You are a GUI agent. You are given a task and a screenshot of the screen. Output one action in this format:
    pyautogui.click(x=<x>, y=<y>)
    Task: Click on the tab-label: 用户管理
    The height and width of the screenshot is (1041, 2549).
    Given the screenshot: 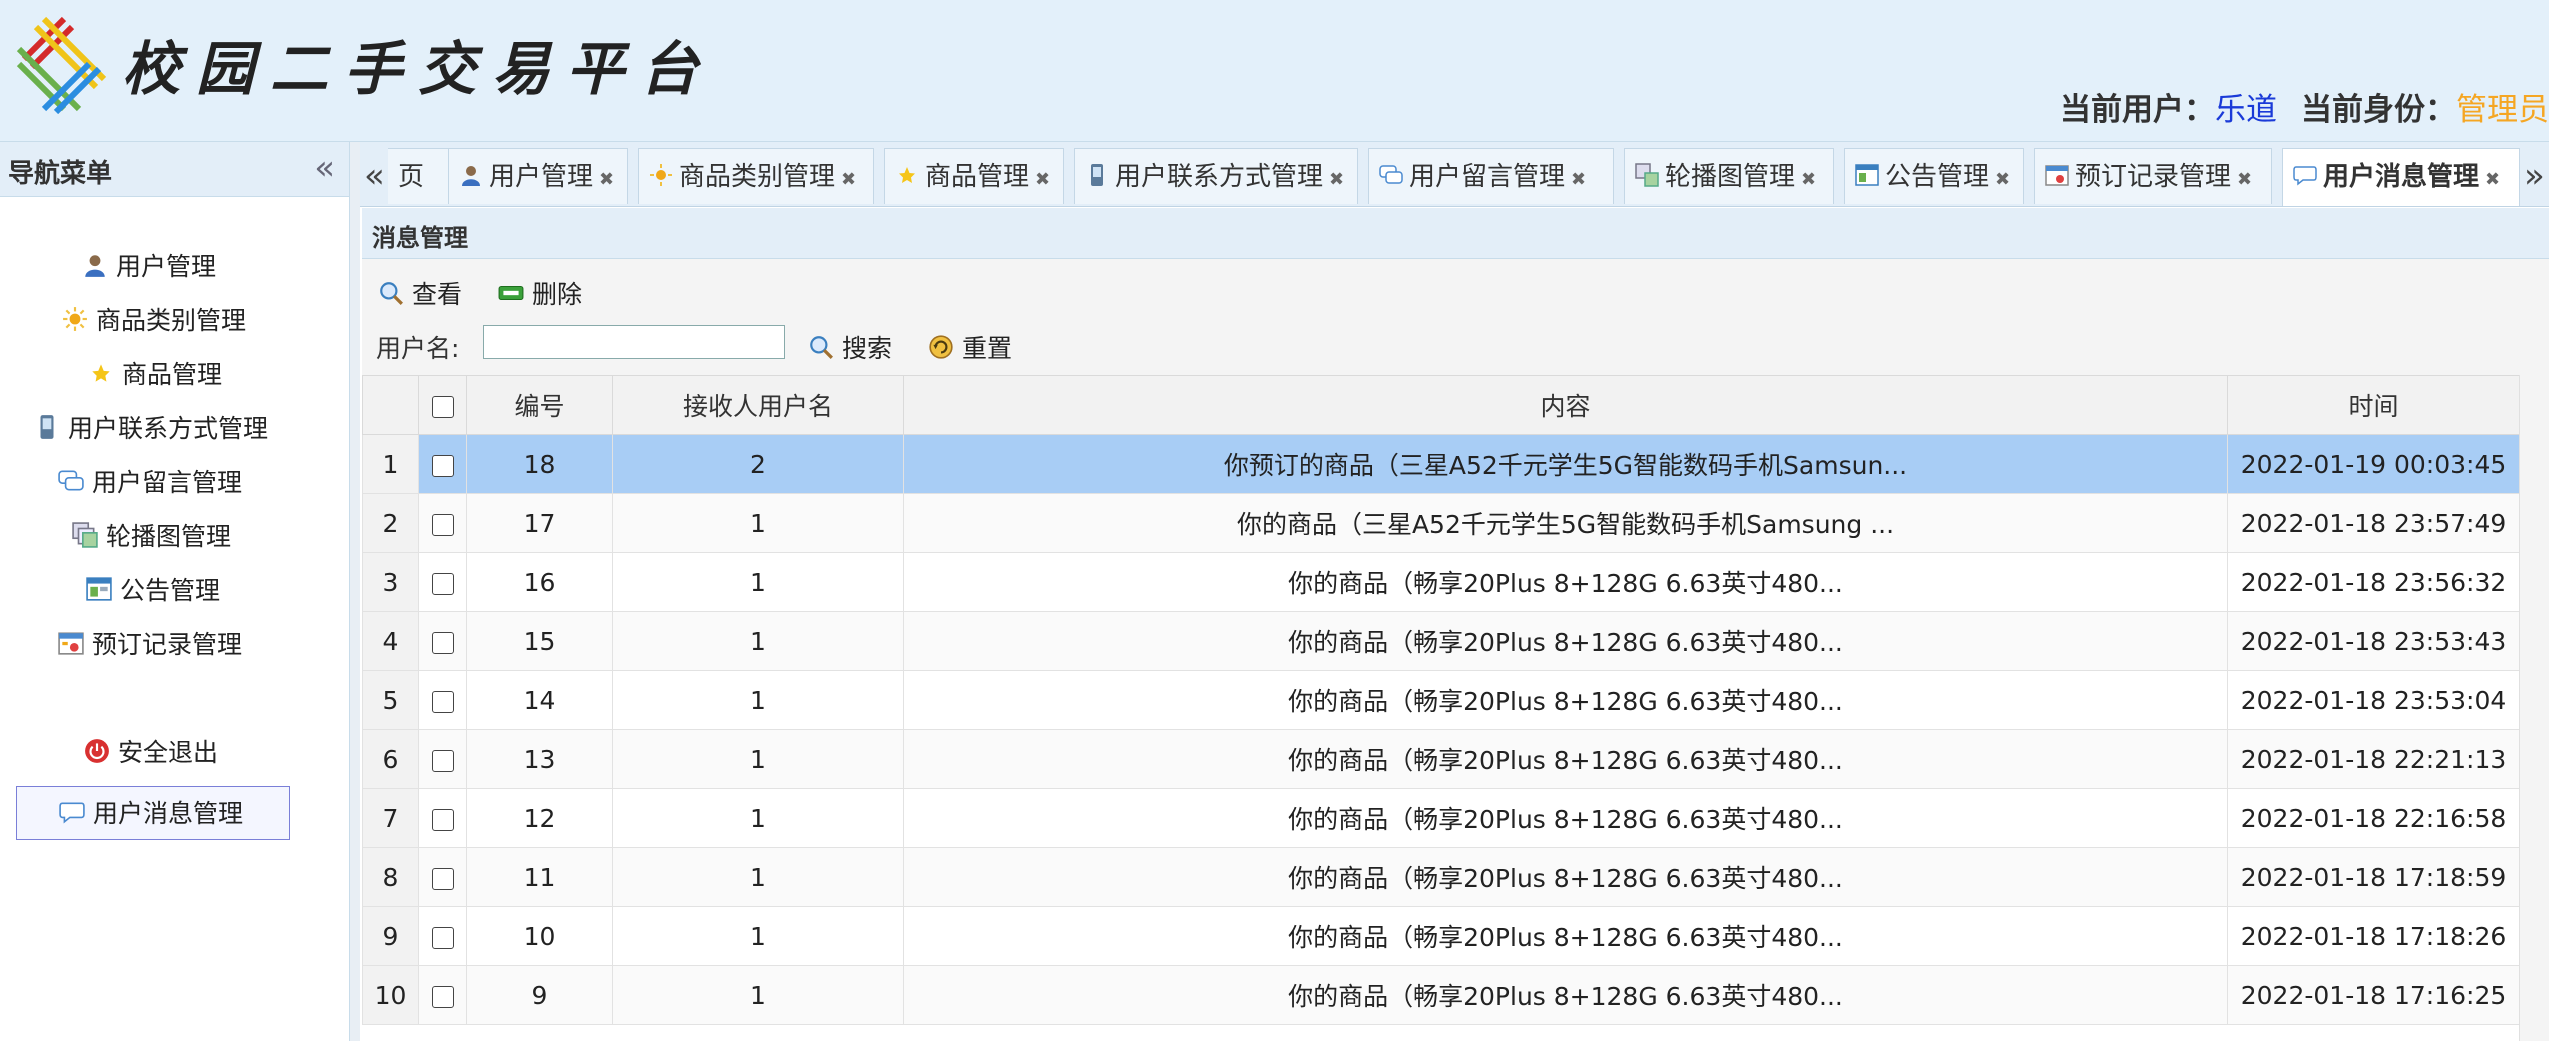 What is the action you would take?
    pyautogui.click(x=541, y=177)
    